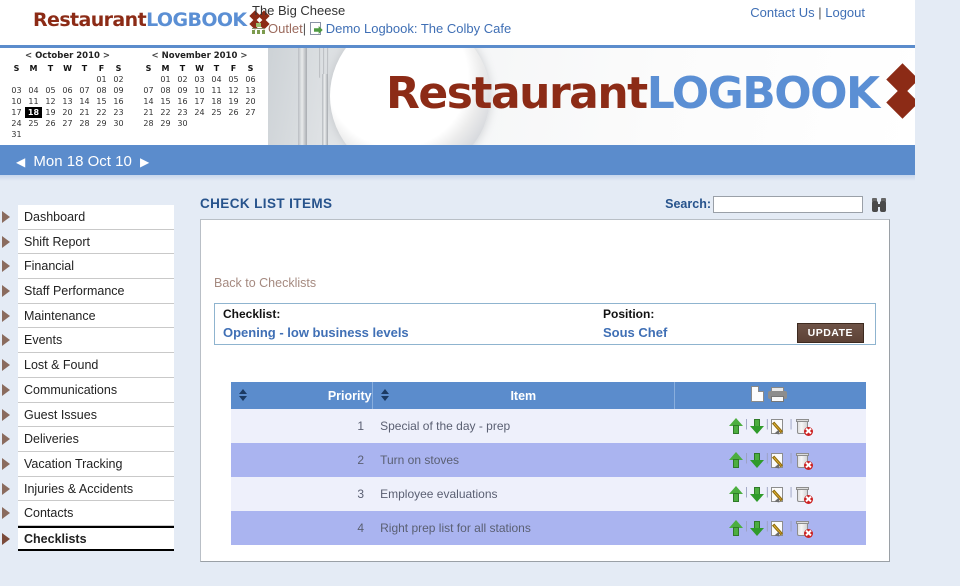  What do you see at coordinates (67, 123) in the screenshot?
I see `calendar-day: 27` at bounding box center [67, 123].